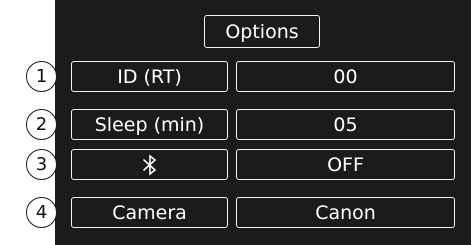  Describe the element at coordinates (41, 164) in the screenshot. I see `row-number-badge-3: 3` at that location.